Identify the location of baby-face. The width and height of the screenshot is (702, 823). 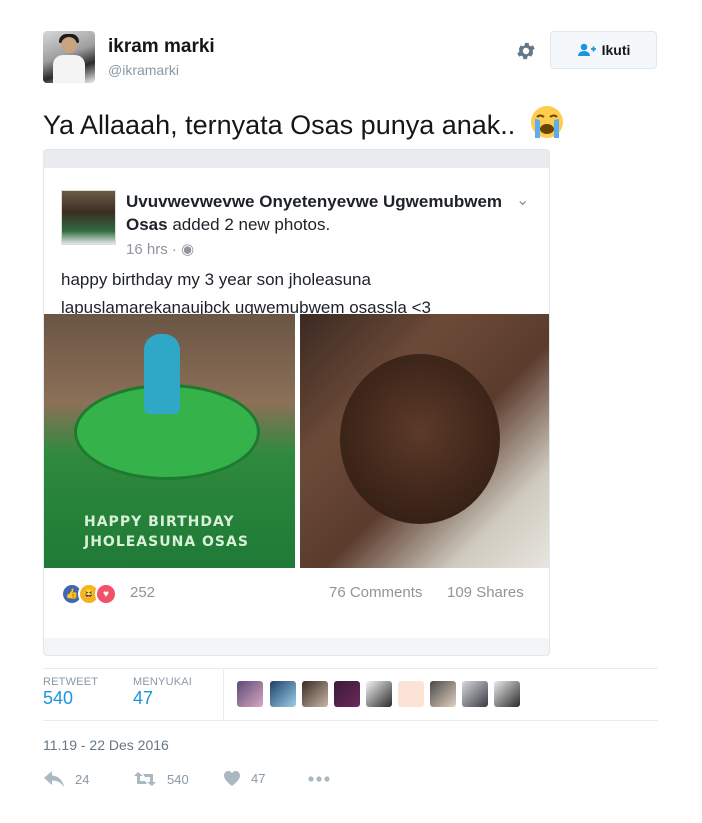
(420, 439).